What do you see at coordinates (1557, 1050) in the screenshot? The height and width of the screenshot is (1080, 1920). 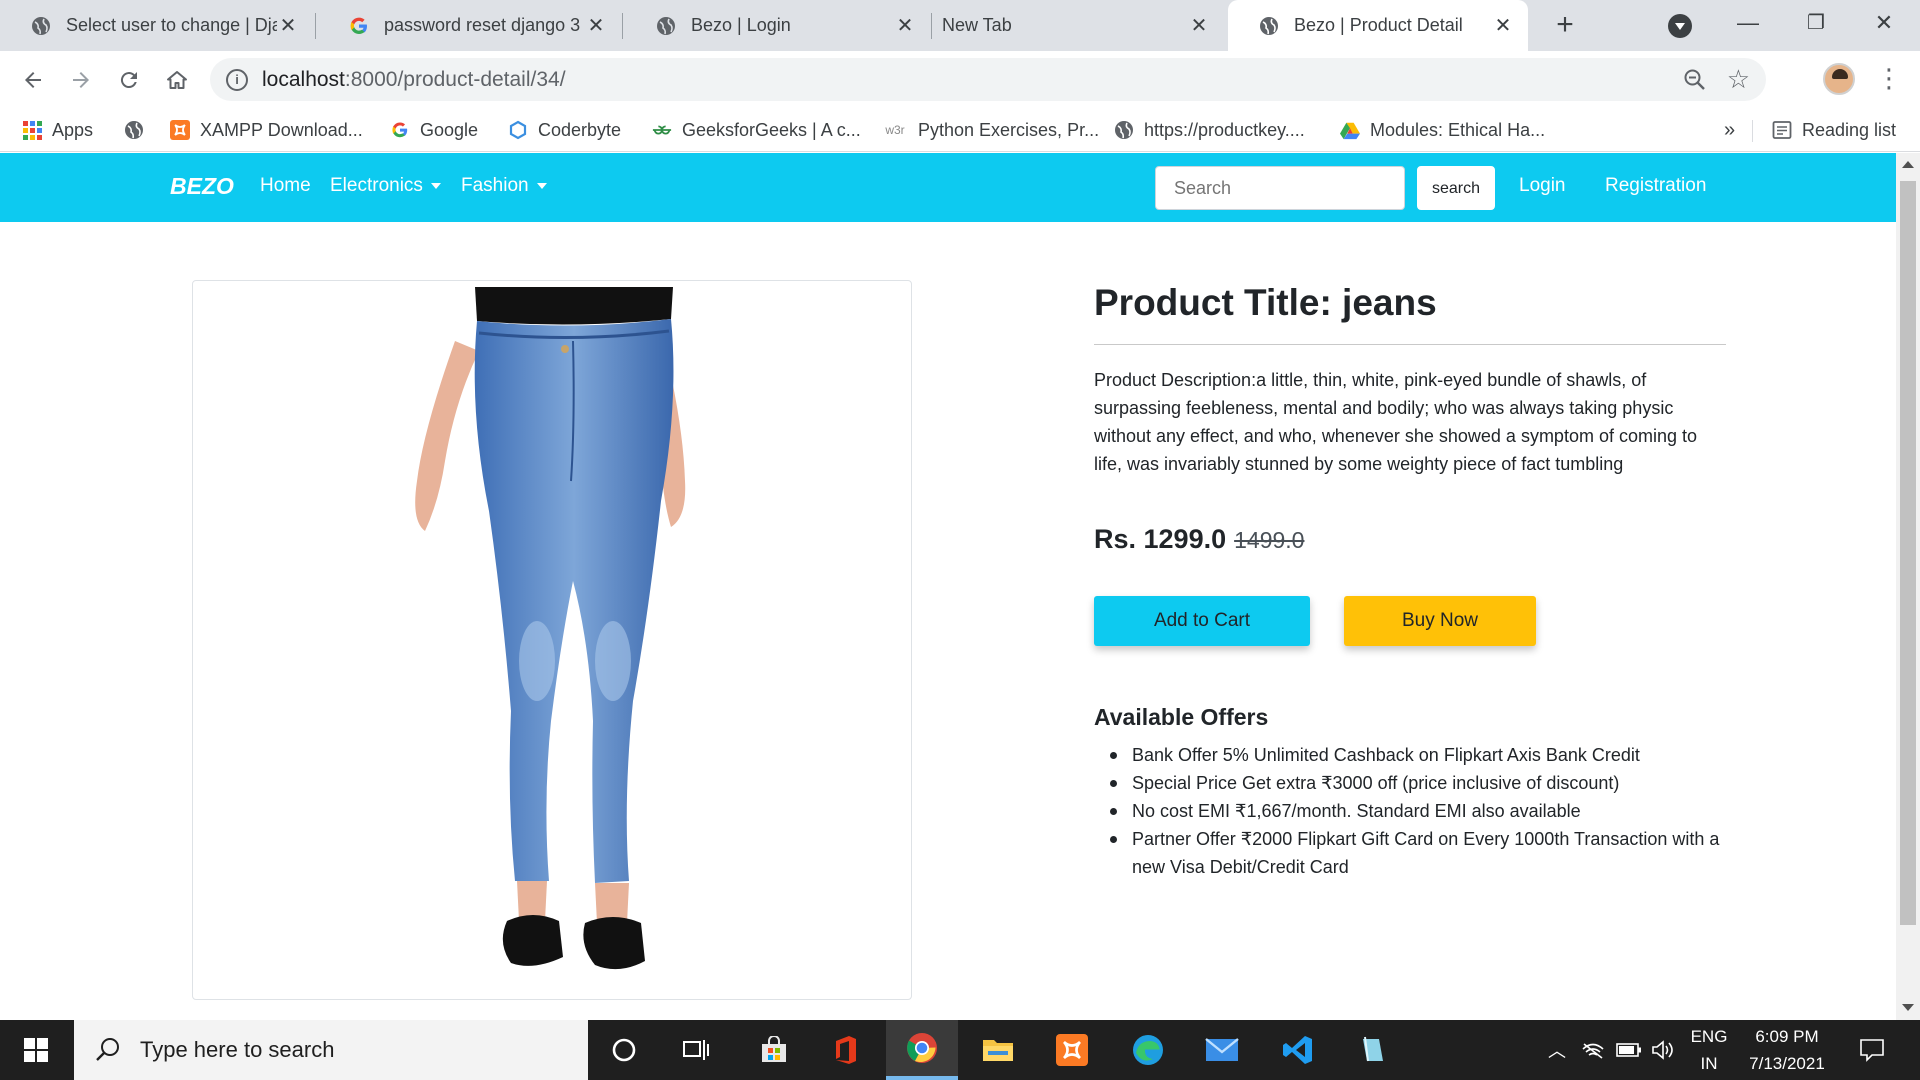 I see `tray-overflow-icon: ︿` at bounding box center [1557, 1050].